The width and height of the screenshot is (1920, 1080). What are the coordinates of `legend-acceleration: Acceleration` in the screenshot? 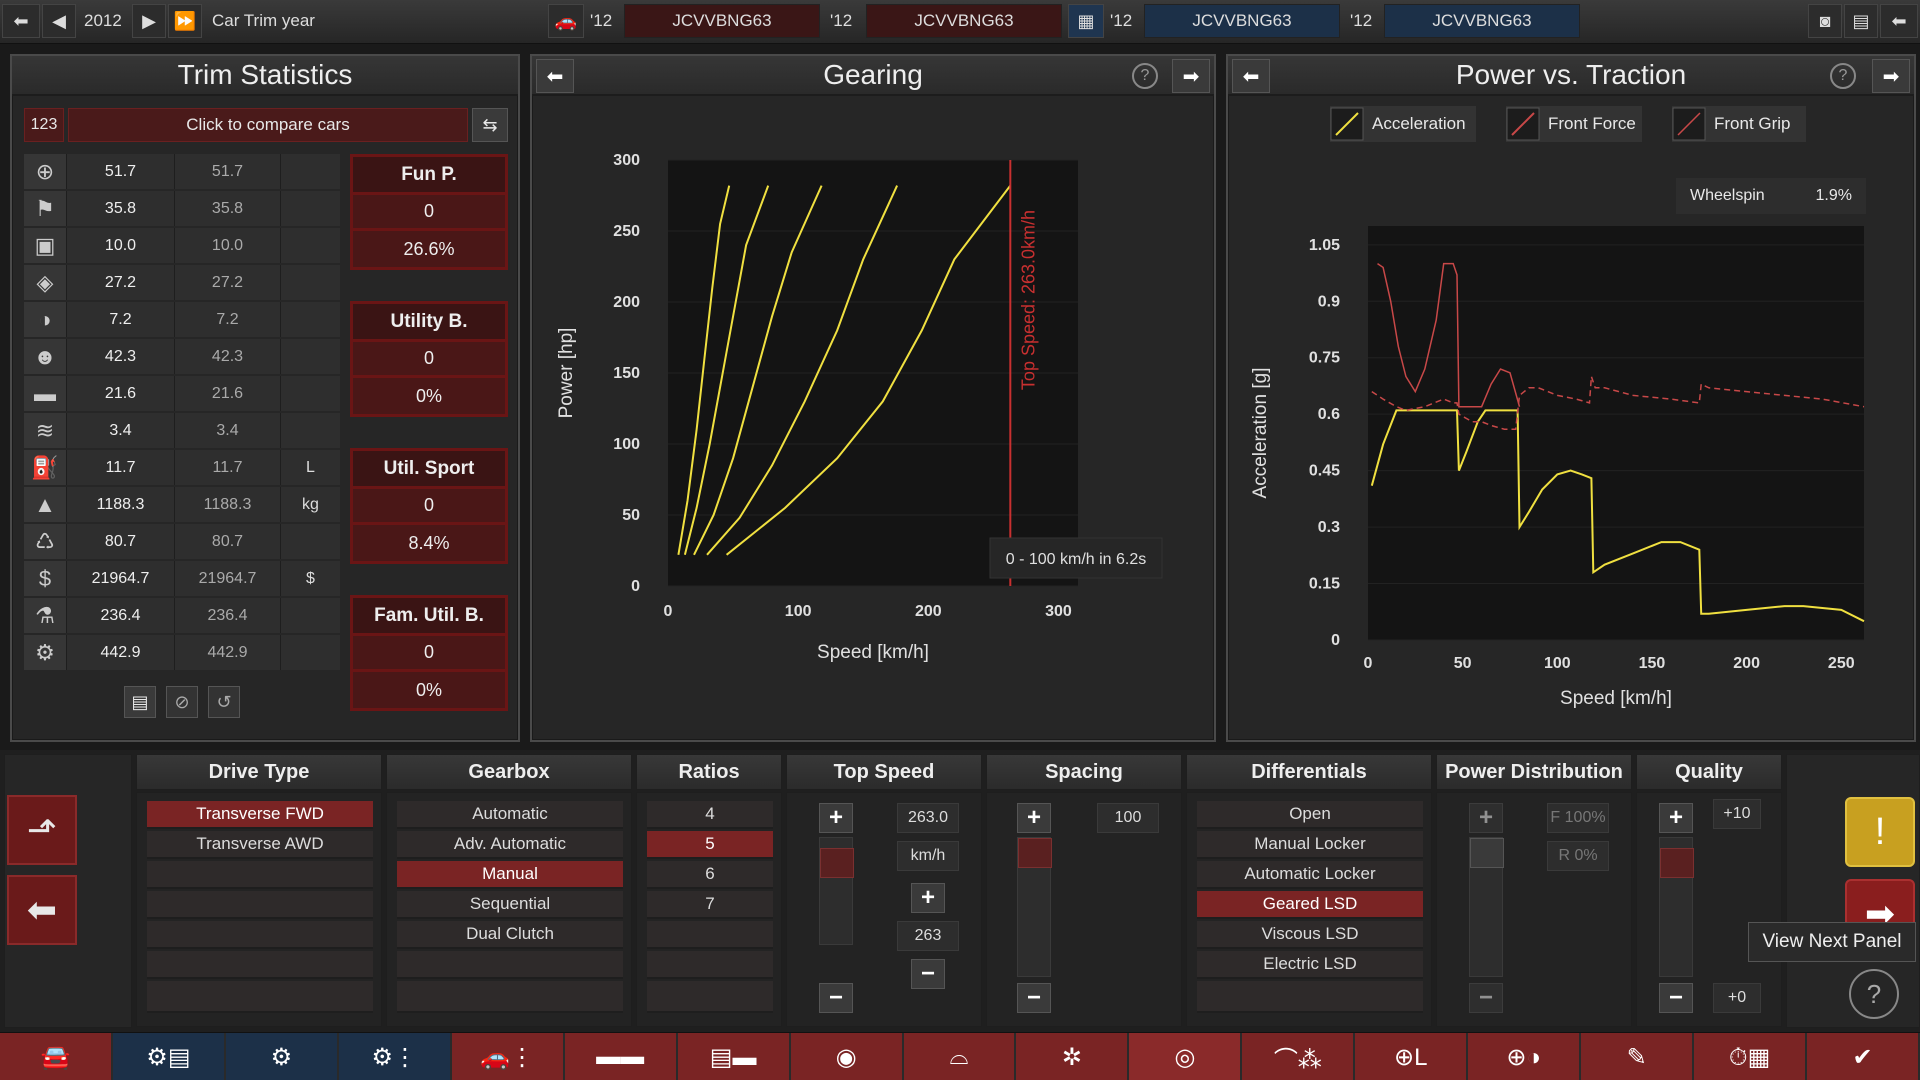 It's located at (1403, 124).